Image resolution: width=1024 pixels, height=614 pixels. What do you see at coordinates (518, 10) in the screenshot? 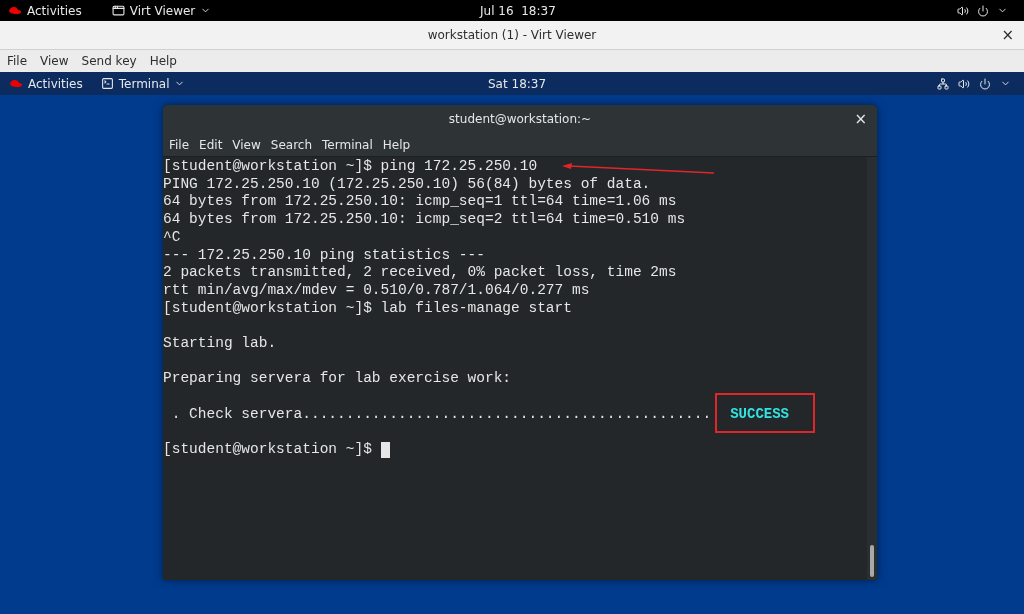
I see `clock: Jul 16 18:37` at bounding box center [518, 10].